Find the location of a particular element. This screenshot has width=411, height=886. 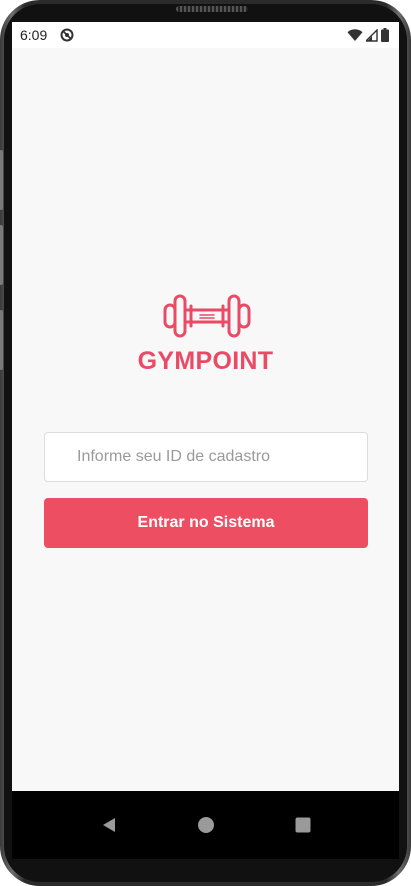

back-icon is located at coordinates (109, 825).